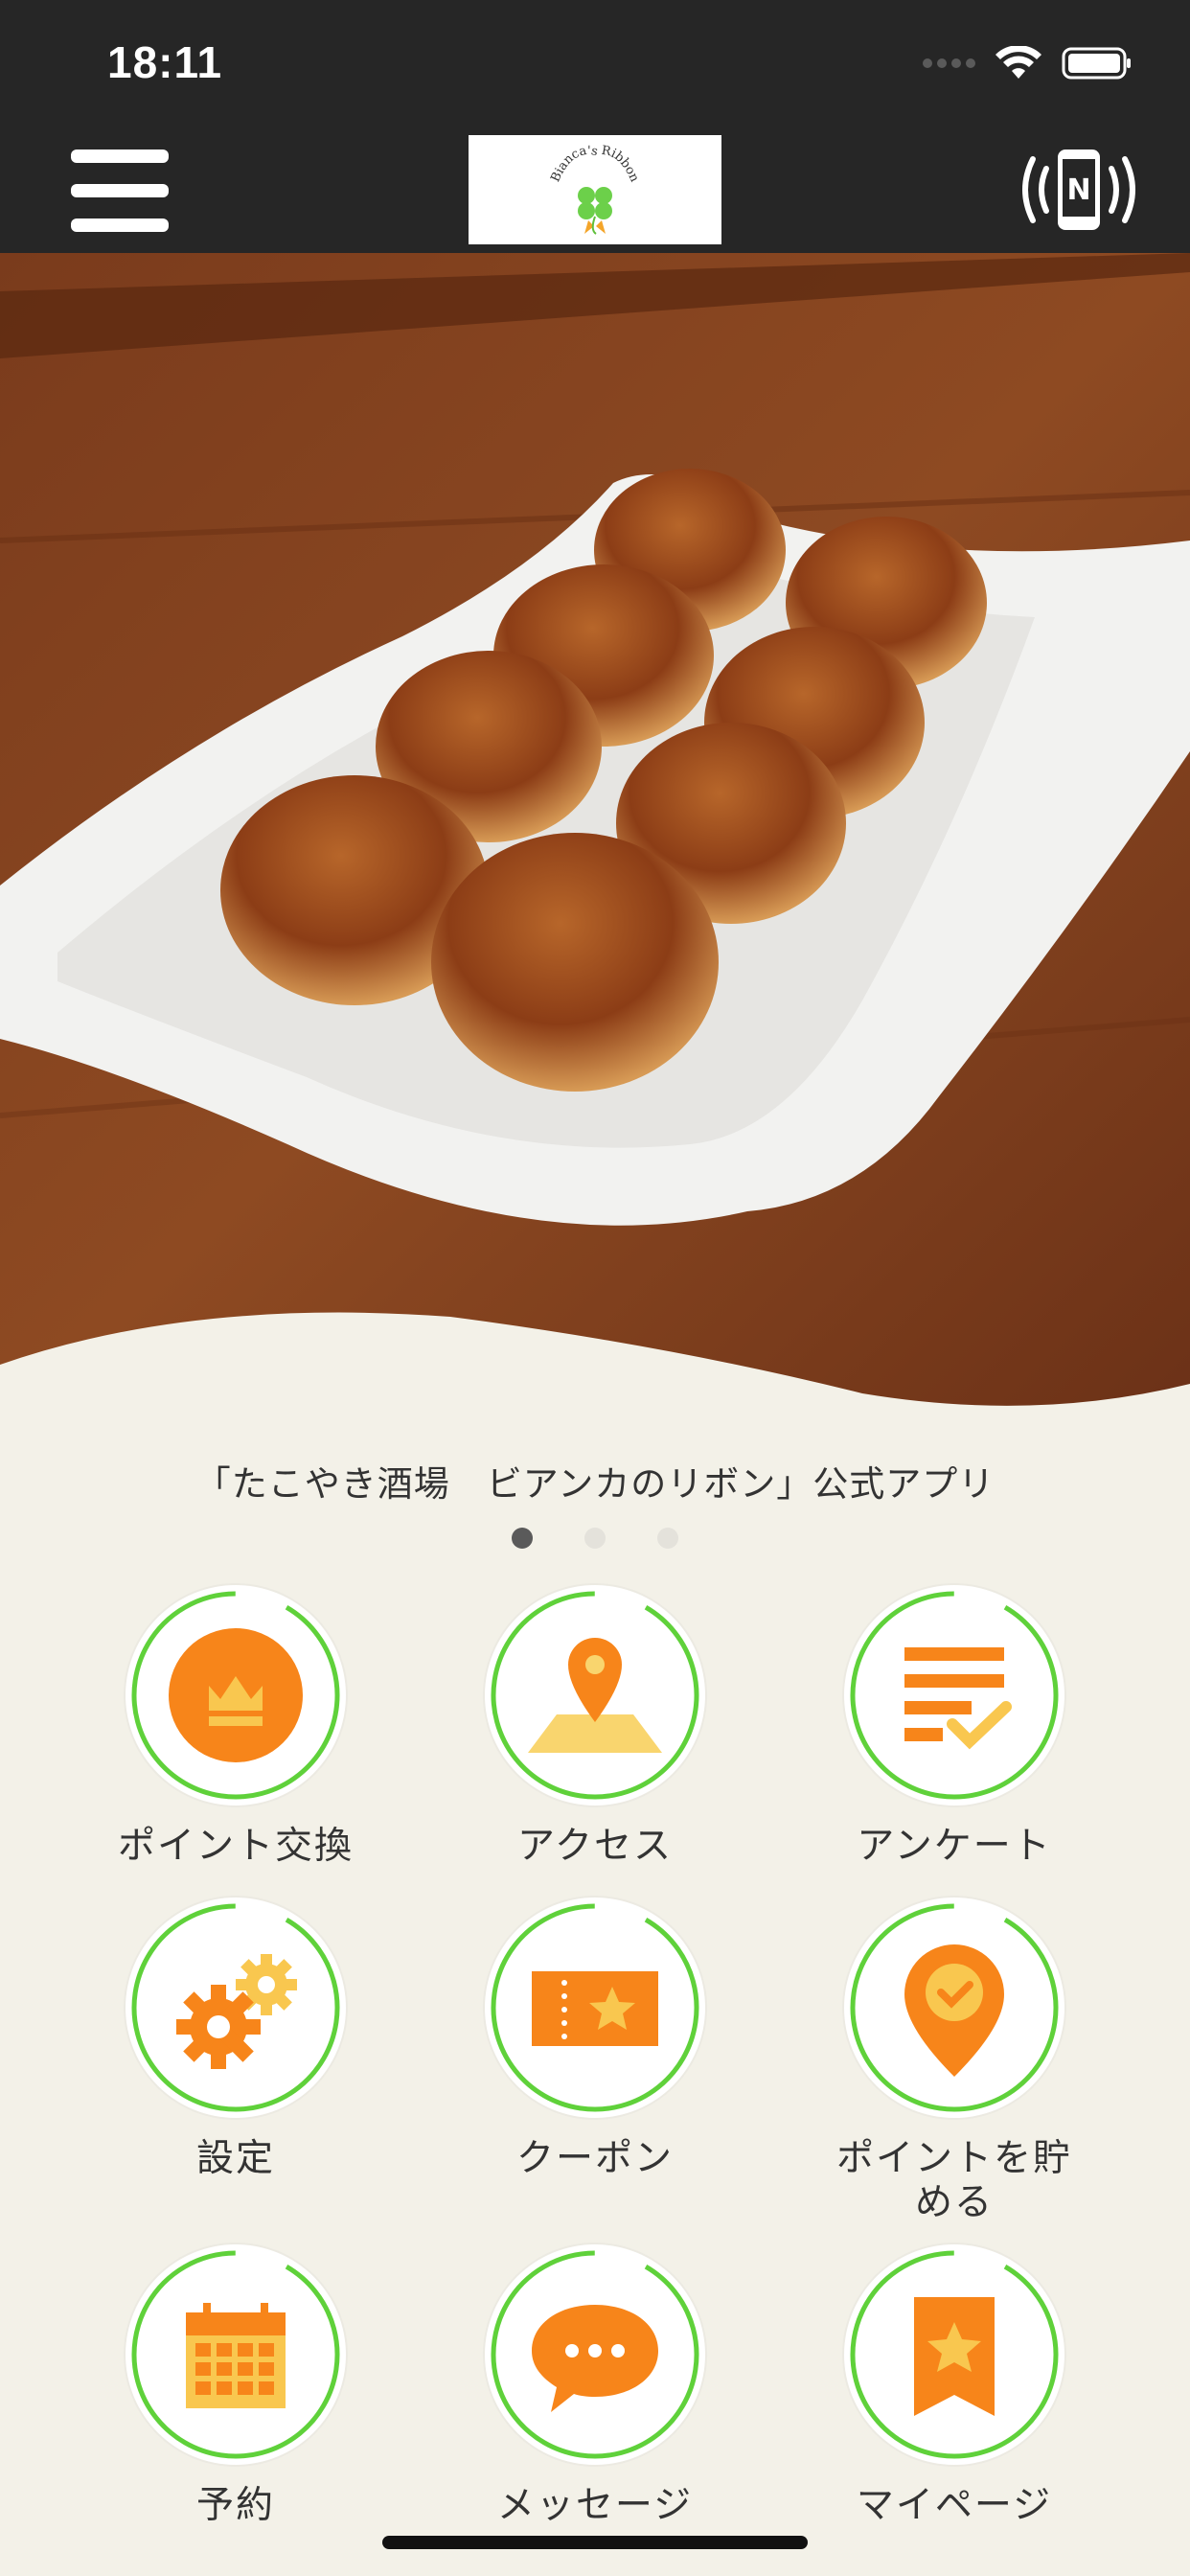  I want to click on app-logo: Bianca's Ribbon, so click(595, 189).